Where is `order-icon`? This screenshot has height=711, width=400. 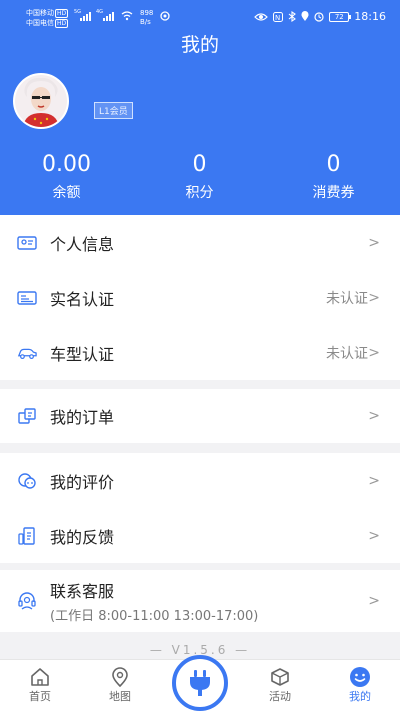
order-icon is located at coordinates (27, 416).